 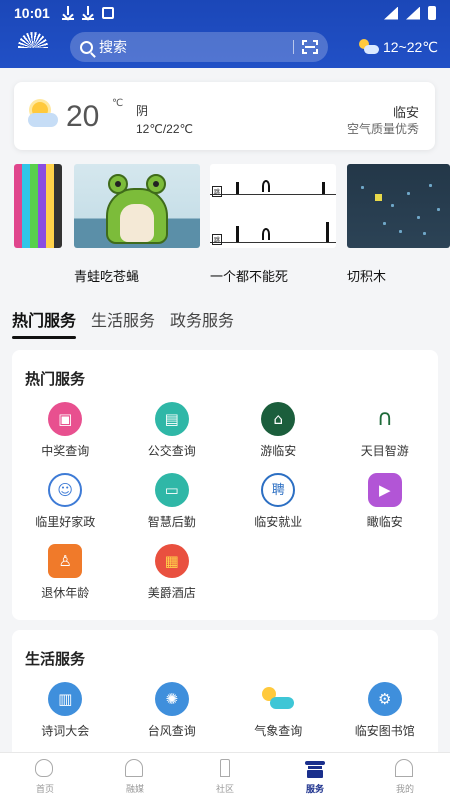 I want to click on bus-icon: ▤, so click(x=171, y=419).